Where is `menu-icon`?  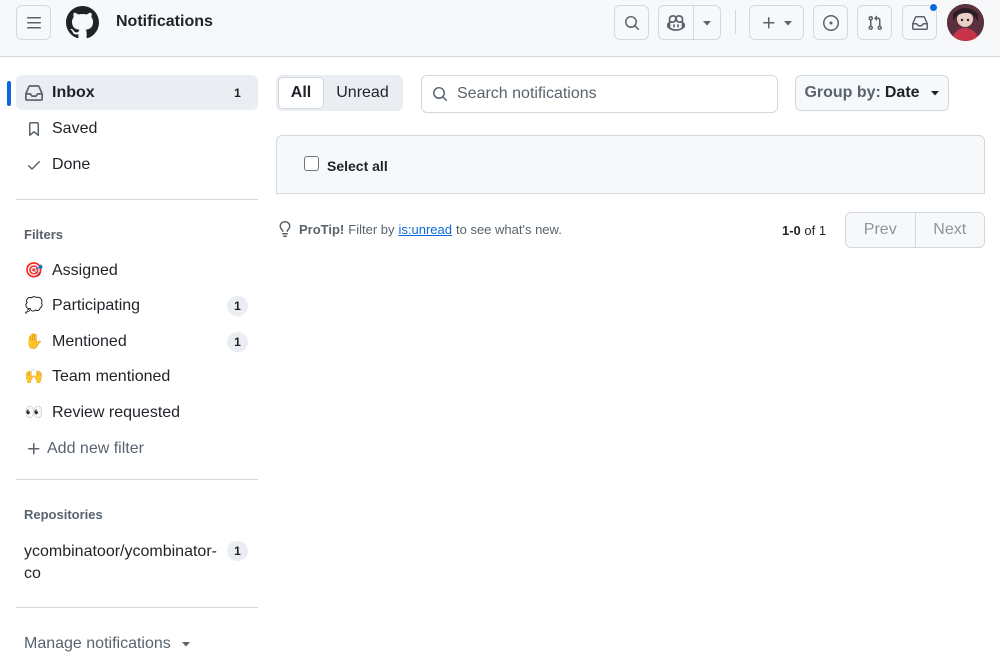
menu-icon is located at coordinates (33, 22).